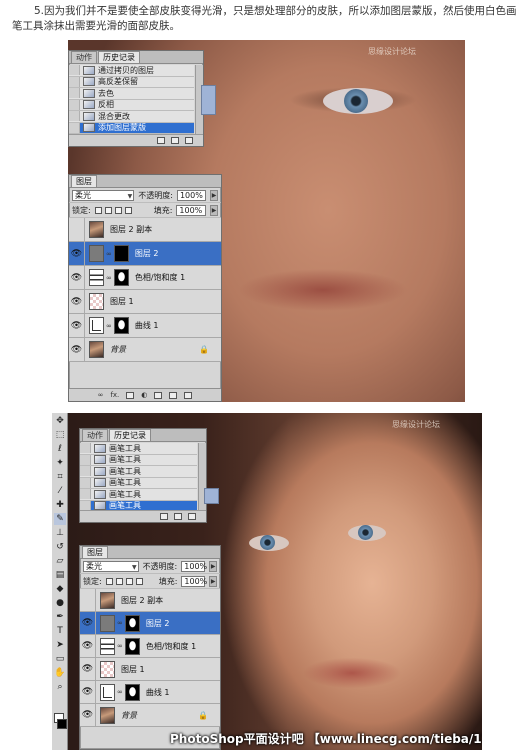 This screenshot has width=530, height=750. I want to click on type-tool-icon: T, so click(60, 631).